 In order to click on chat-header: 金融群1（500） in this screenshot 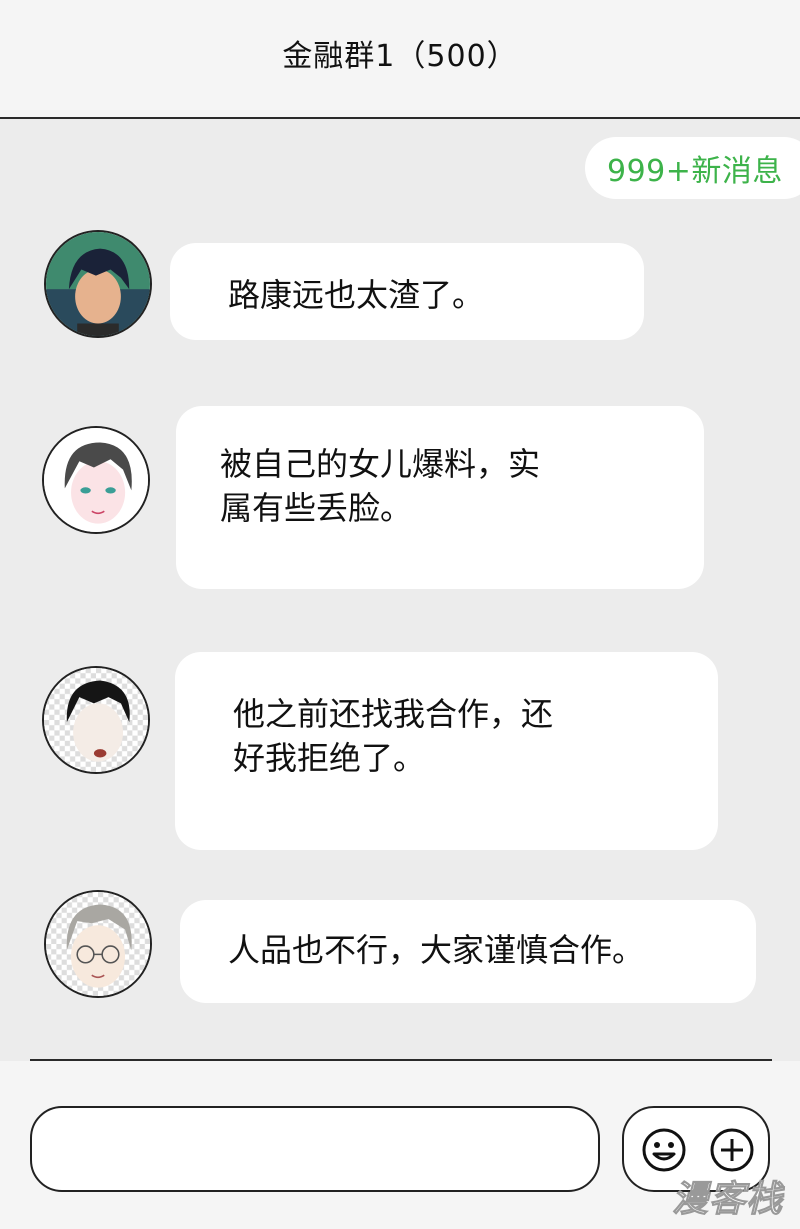, I will do `click(400, 59)`.